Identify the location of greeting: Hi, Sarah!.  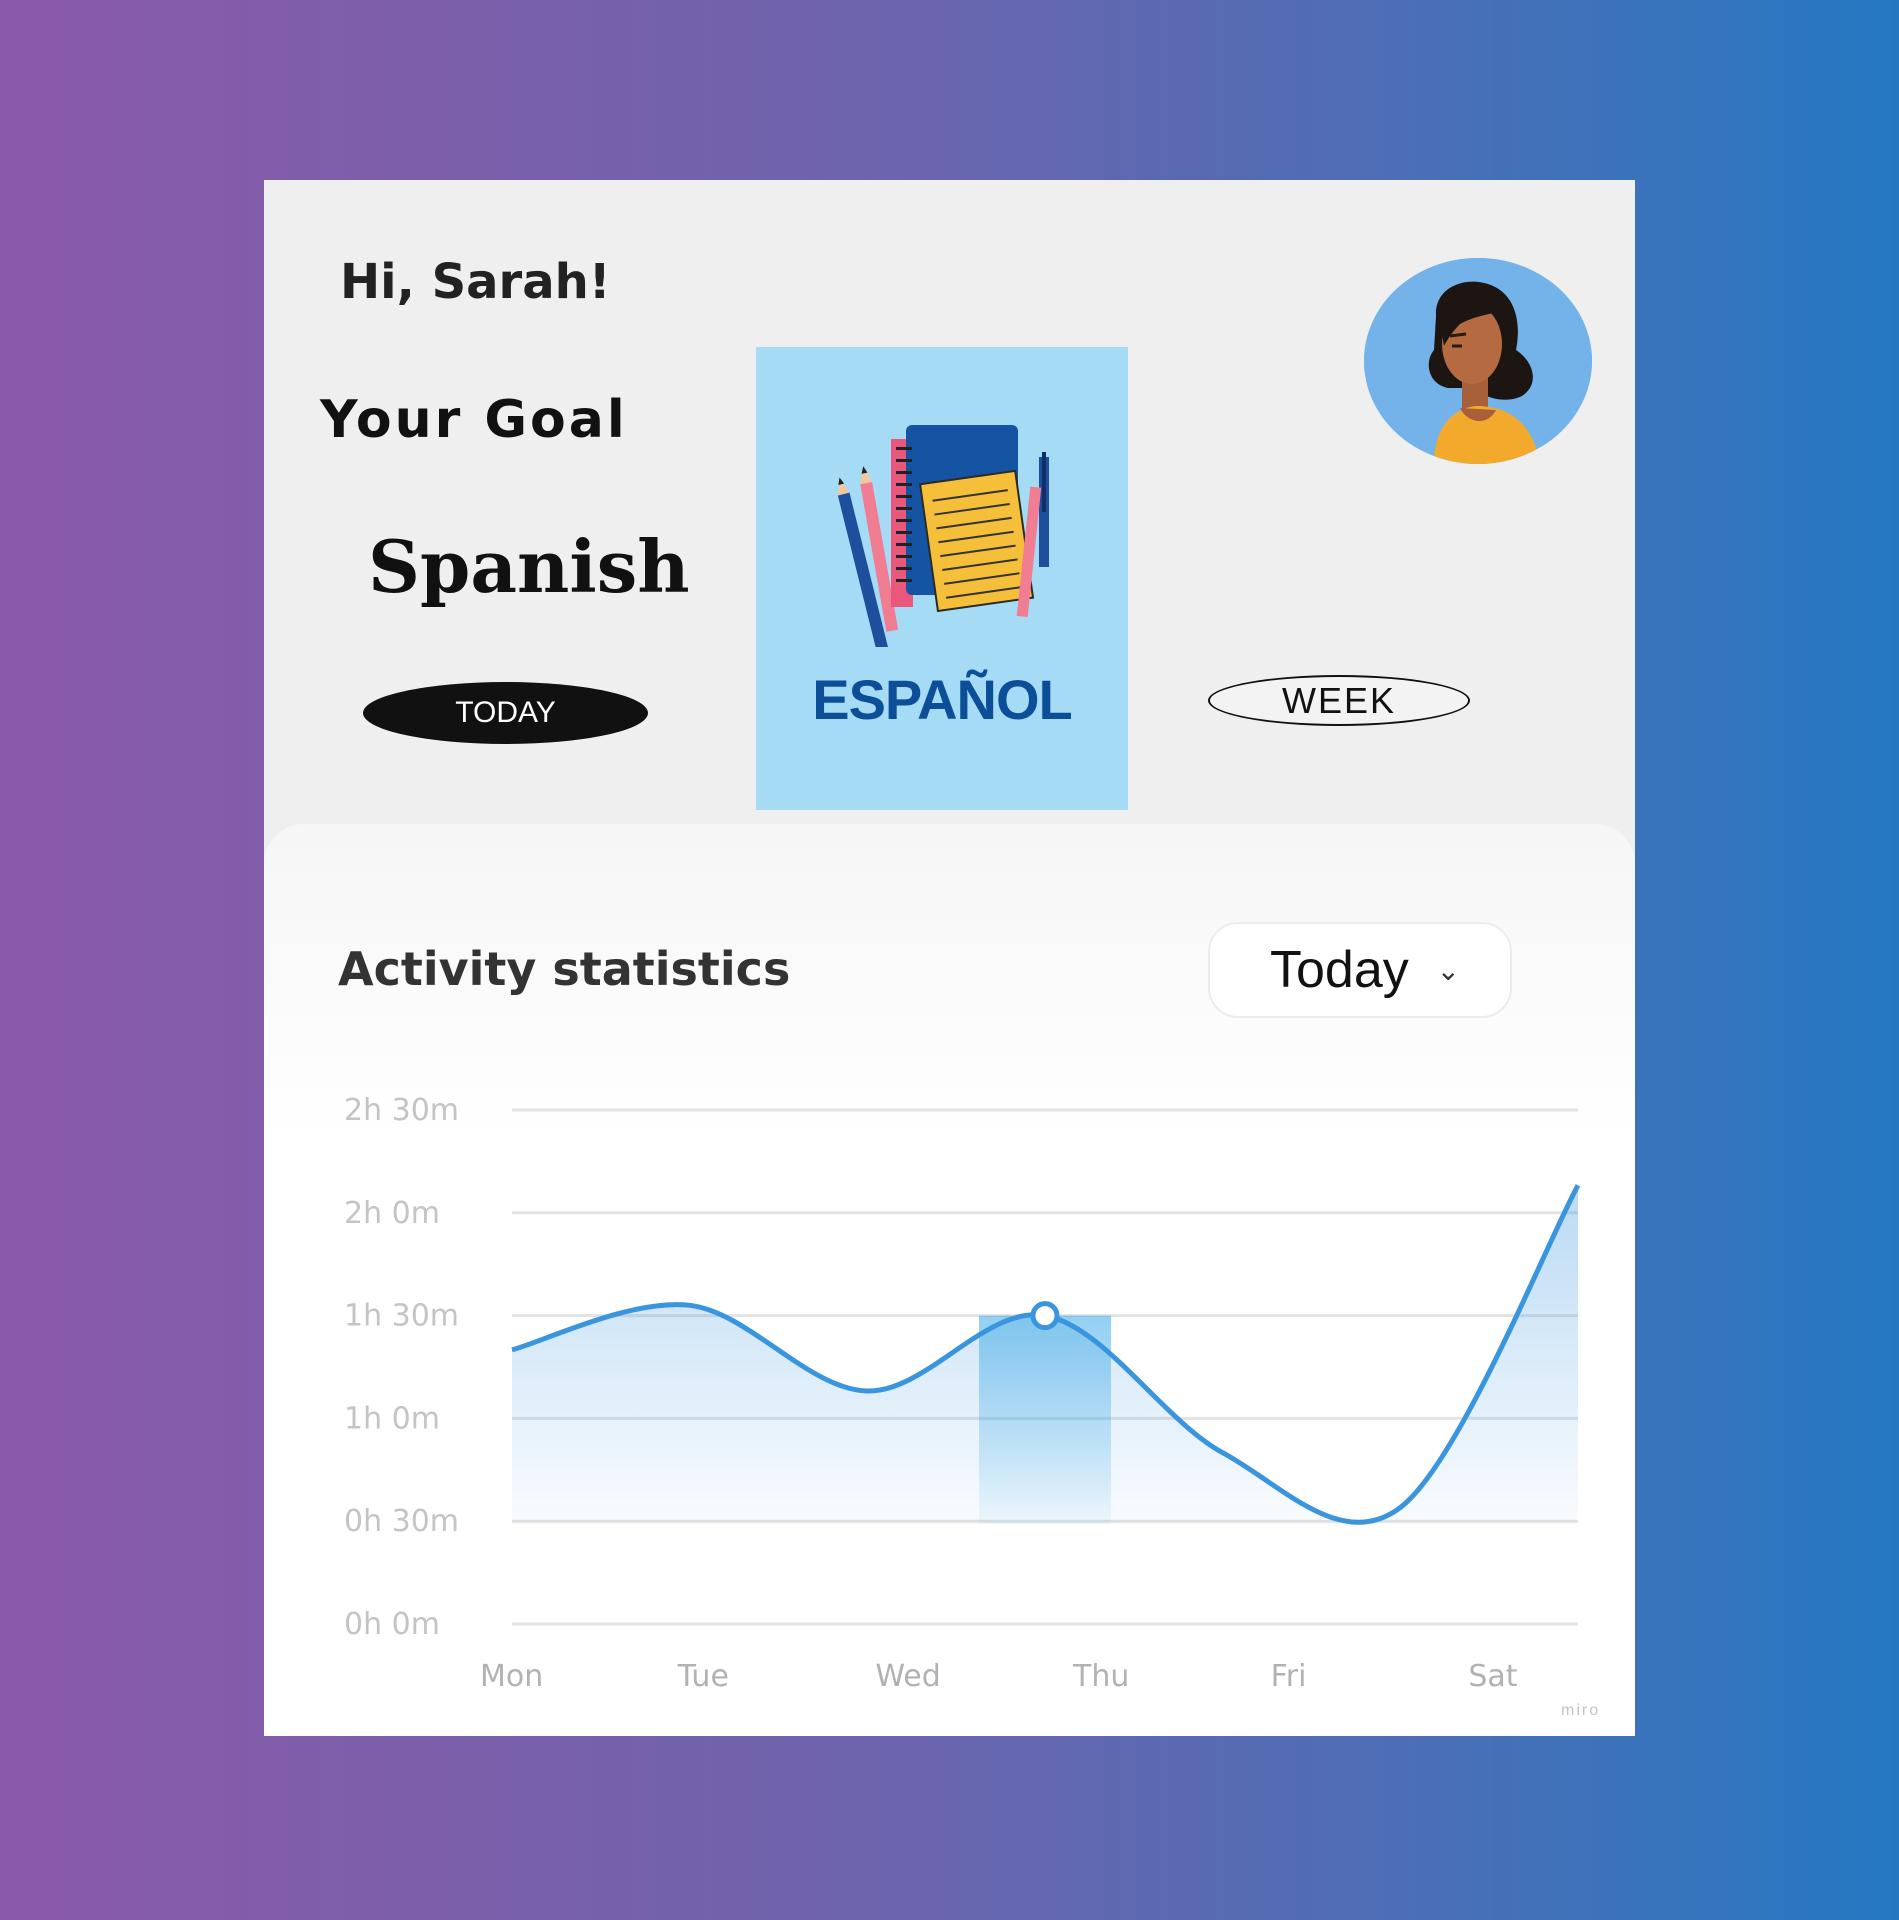
(475, 282).